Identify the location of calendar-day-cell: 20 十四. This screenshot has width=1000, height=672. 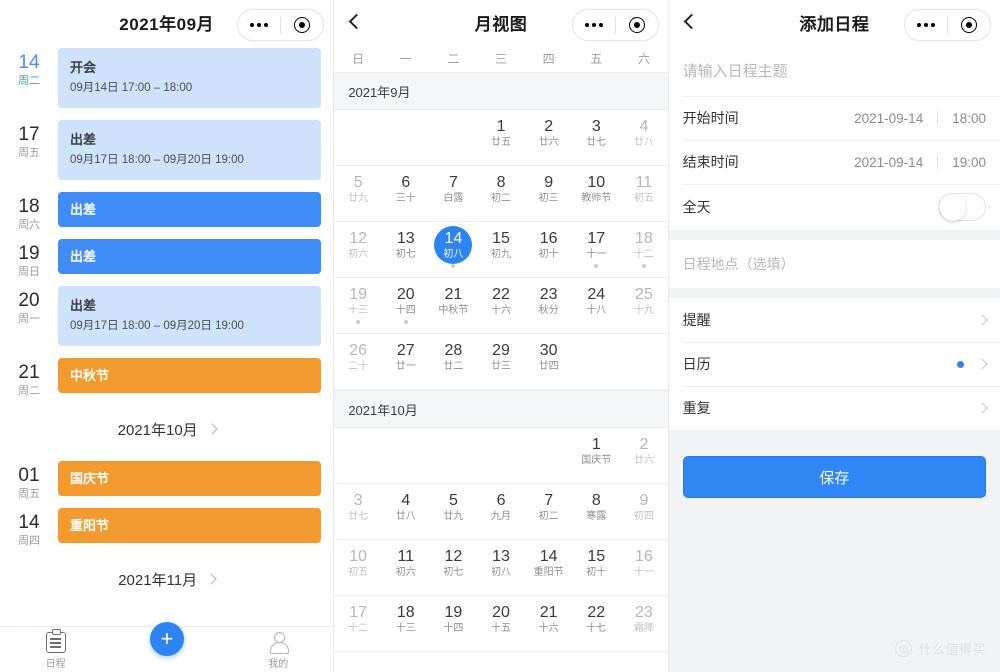
(406, 305).